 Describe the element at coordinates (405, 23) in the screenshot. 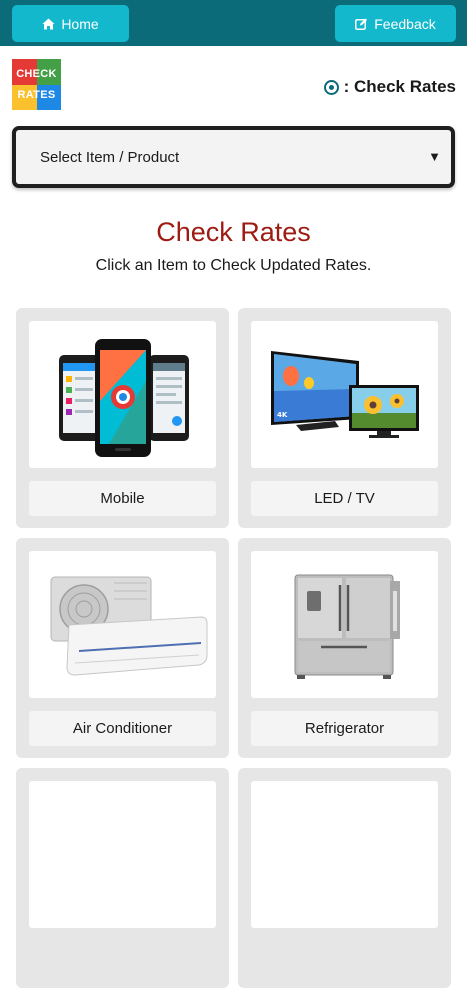

I see `feedback-button-label: Feedback` at that location.